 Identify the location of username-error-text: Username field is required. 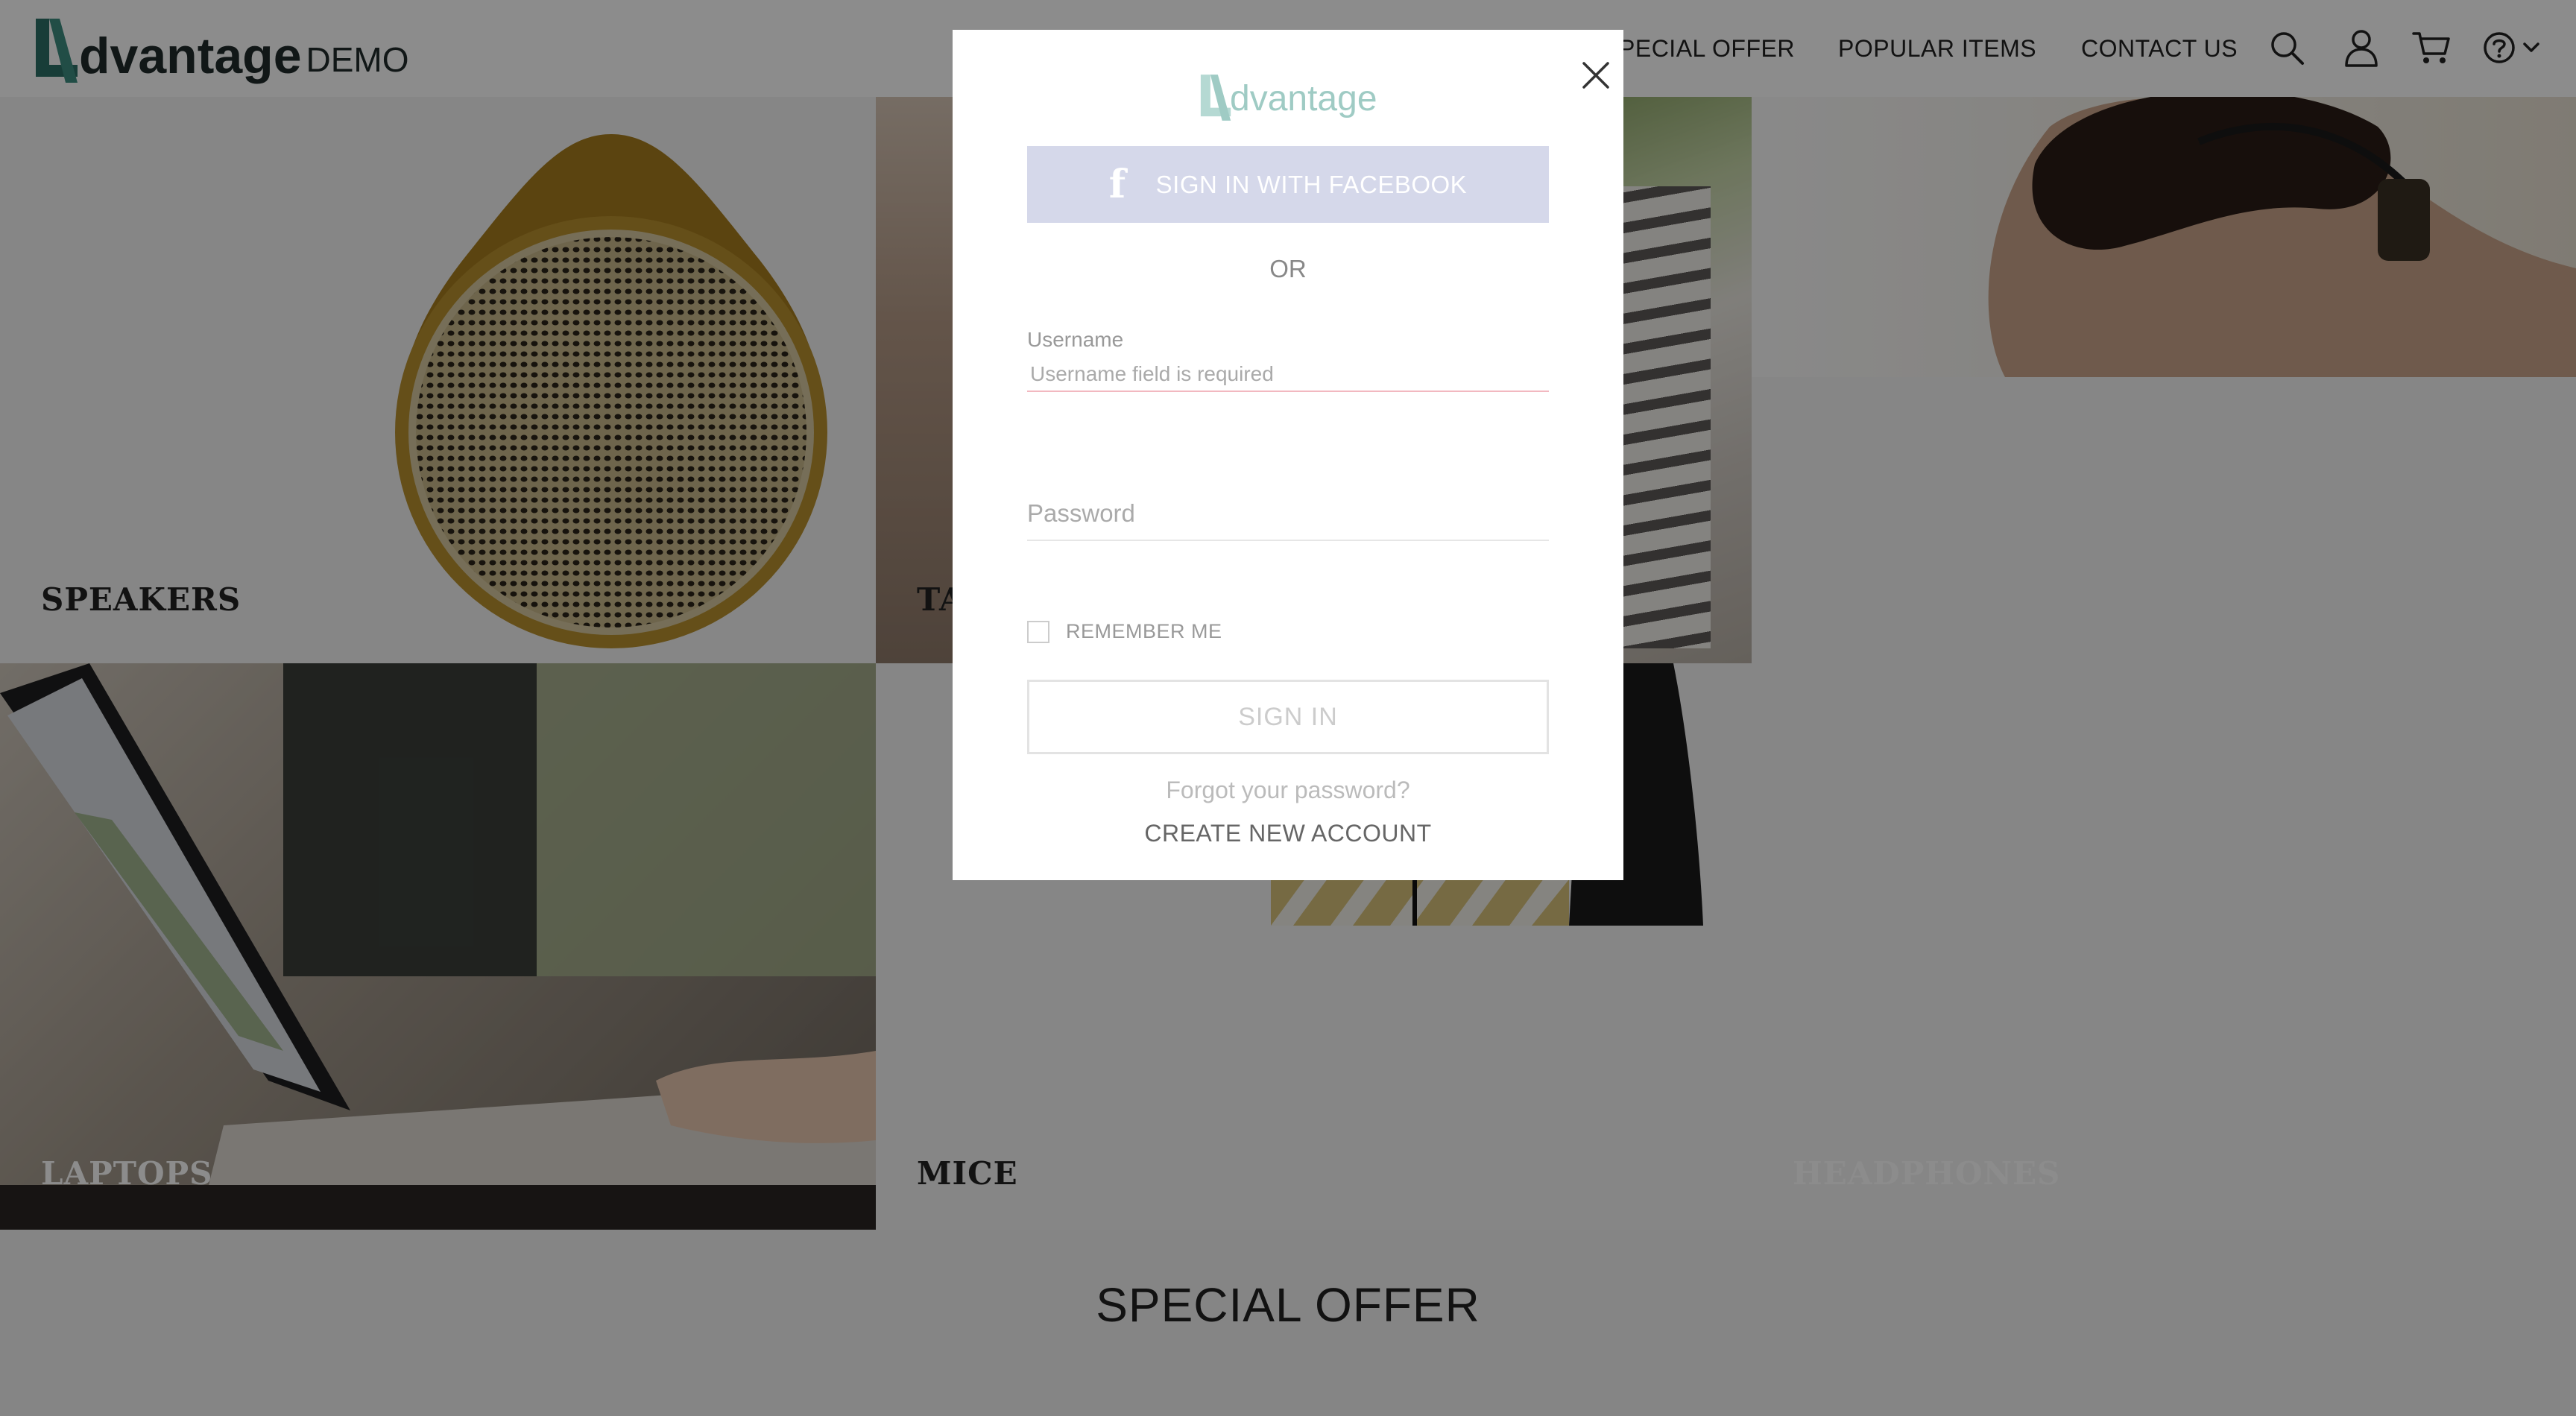
(1152, 373).